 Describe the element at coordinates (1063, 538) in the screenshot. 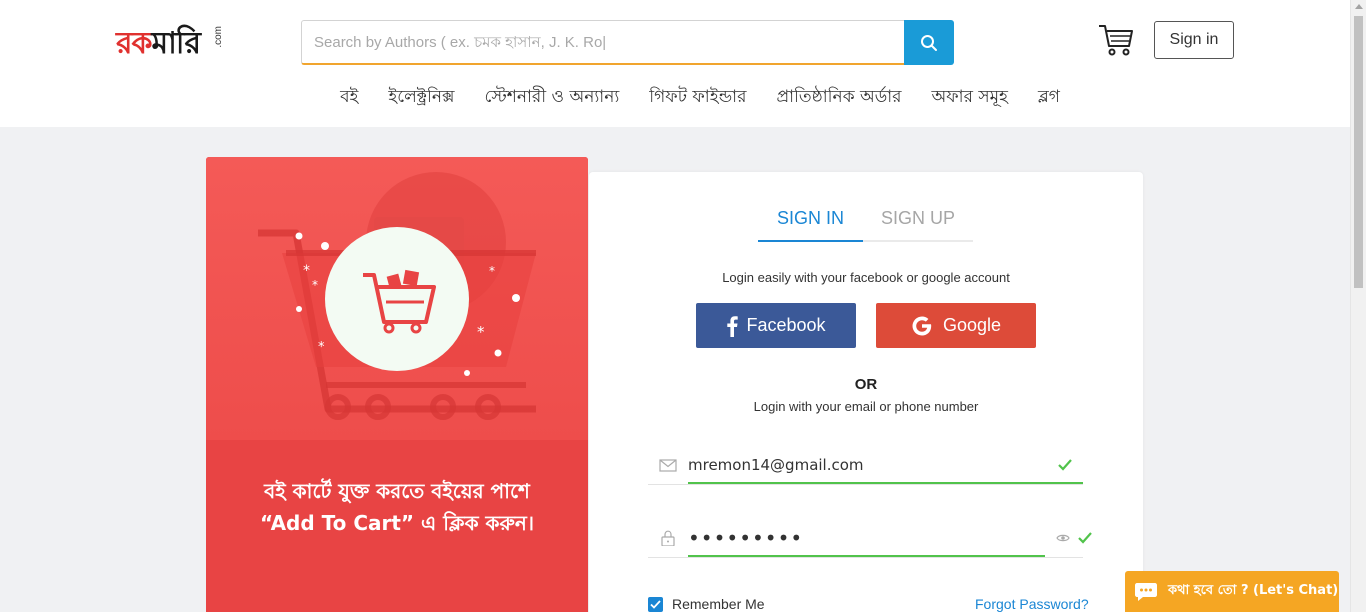

I see `show-password-eye-icon` at that location.